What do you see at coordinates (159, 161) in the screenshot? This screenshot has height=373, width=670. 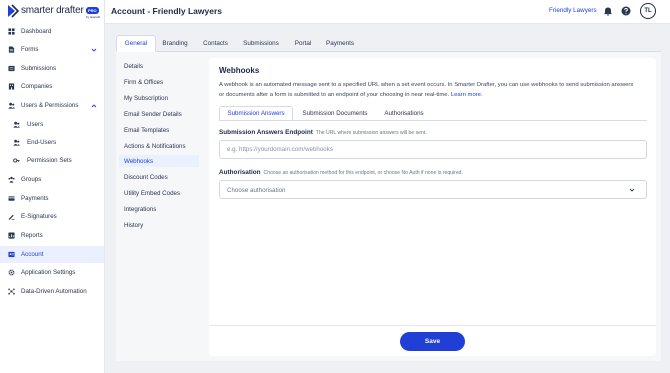 I see `subnav-webhooks: Webhooks` at bounding box center [159, 161].